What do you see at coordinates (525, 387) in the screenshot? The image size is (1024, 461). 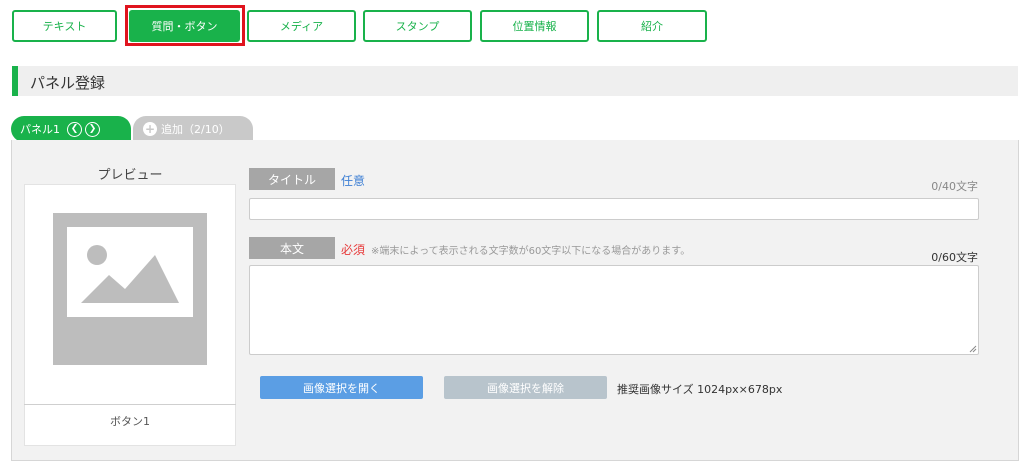 I see `clear-image-button: 画像選択を解除` at bounding box center [525, 387].